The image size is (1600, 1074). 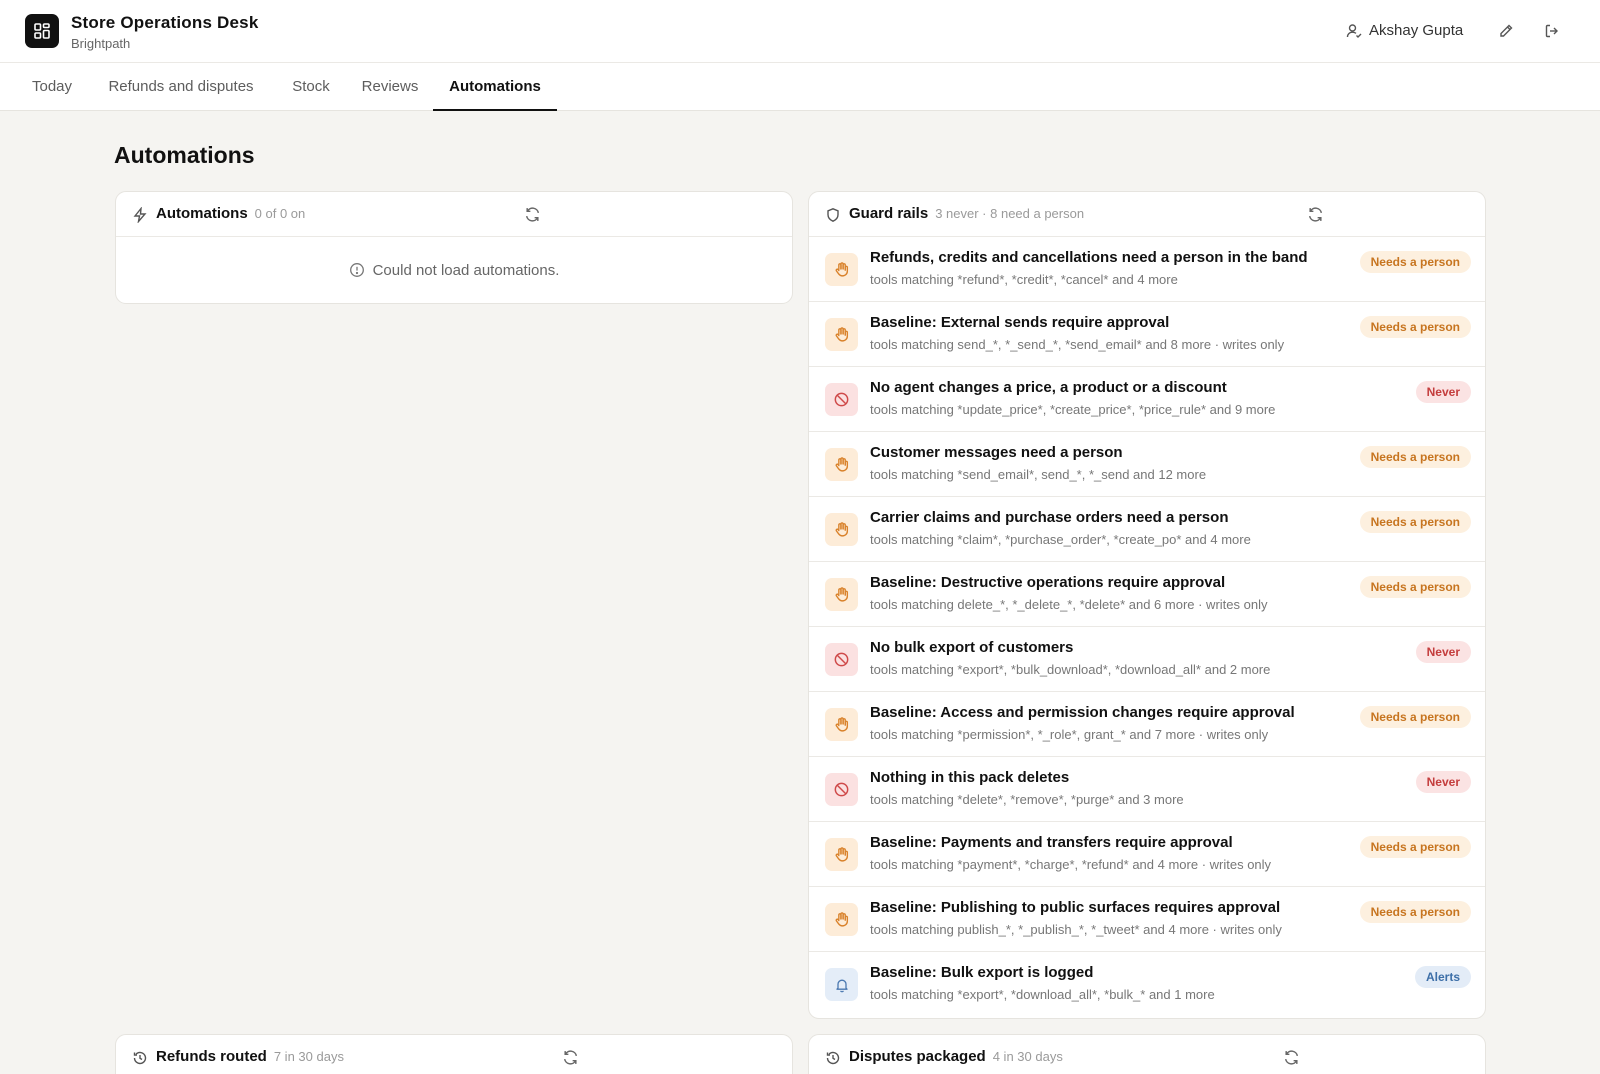 What do you see at coordinates (308, 1056) in the screenshot?
I see `refunds-routed-count: 7 in 30 days` at bounding box center [308, 1056].